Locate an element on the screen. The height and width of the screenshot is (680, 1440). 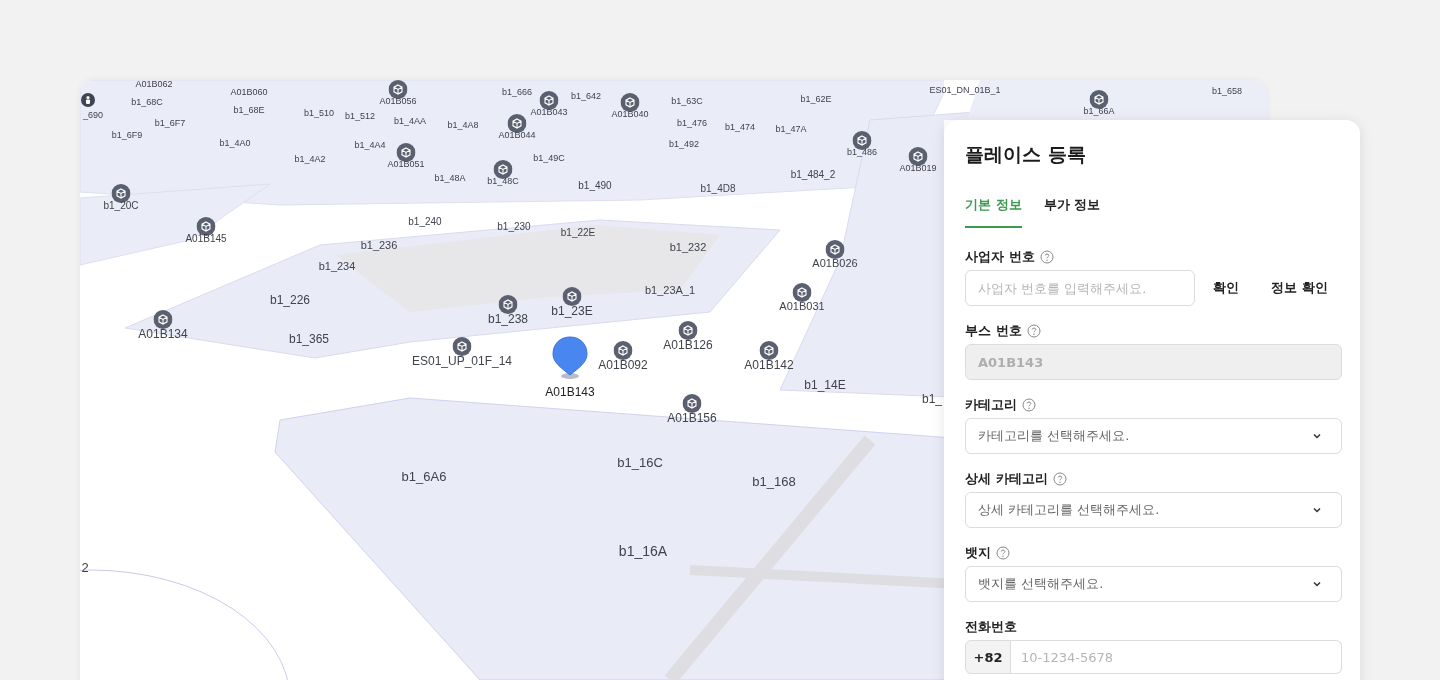
map-label: b1_510 is located at coordinates (319, 113).